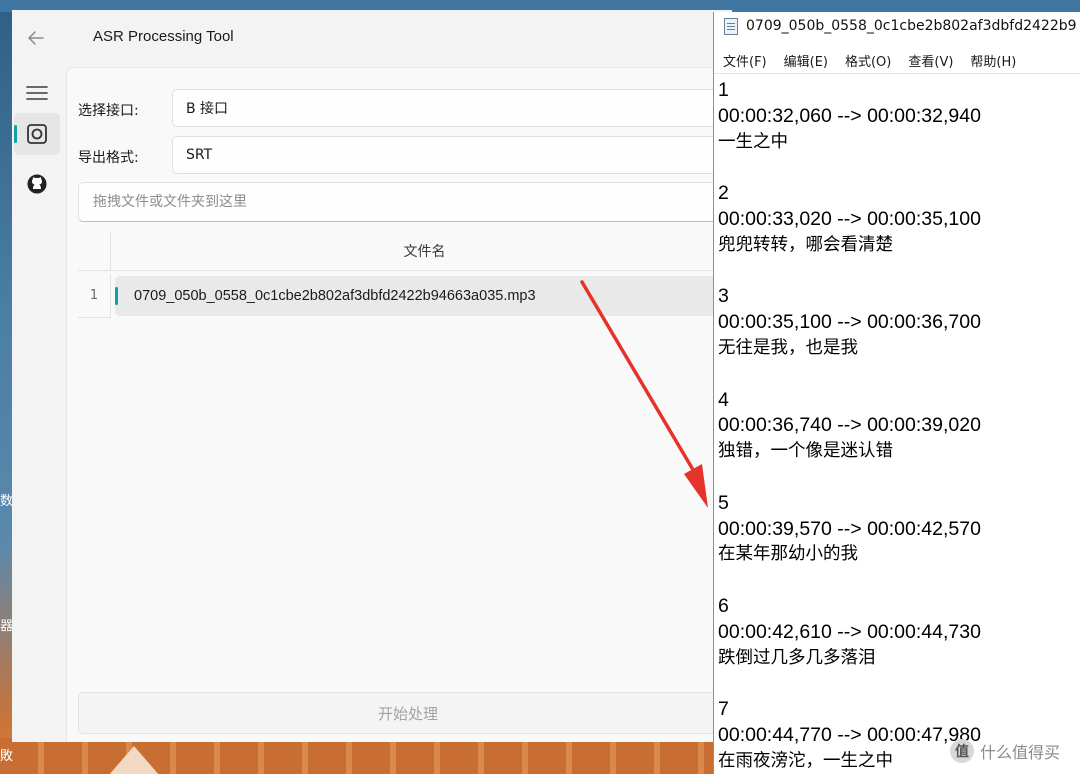 The image size is (1080, 774). I want to click on app-titlebar: ASR Processing Tool, so click(372, 38).